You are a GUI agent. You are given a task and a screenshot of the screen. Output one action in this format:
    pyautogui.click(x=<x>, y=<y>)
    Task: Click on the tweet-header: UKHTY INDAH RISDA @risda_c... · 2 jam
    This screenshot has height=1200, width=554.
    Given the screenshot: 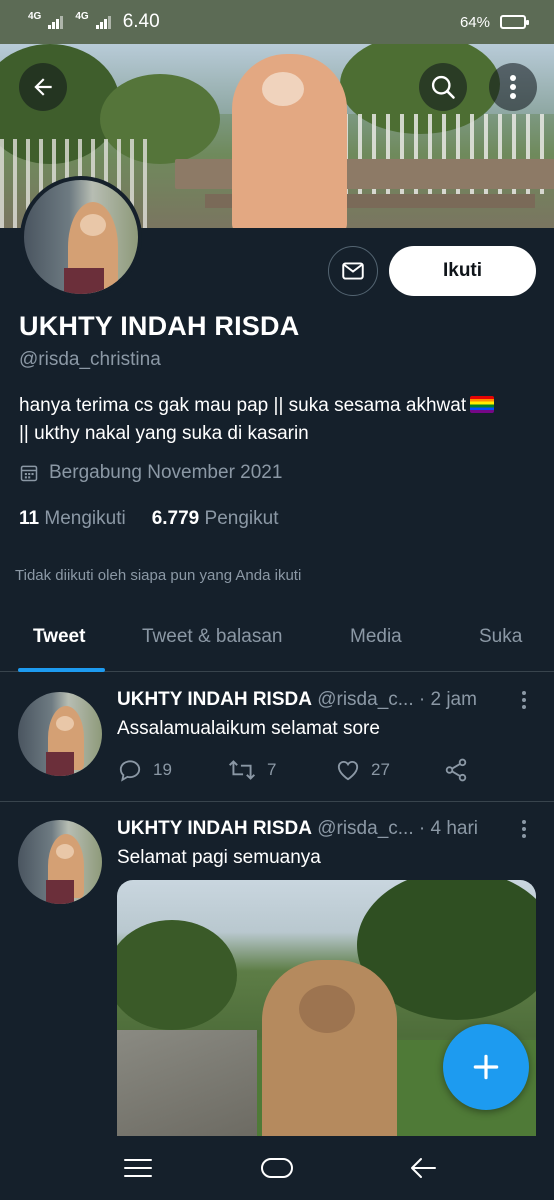 What is the action you would take?
    pyautogui.click(x=297, y=700)
    